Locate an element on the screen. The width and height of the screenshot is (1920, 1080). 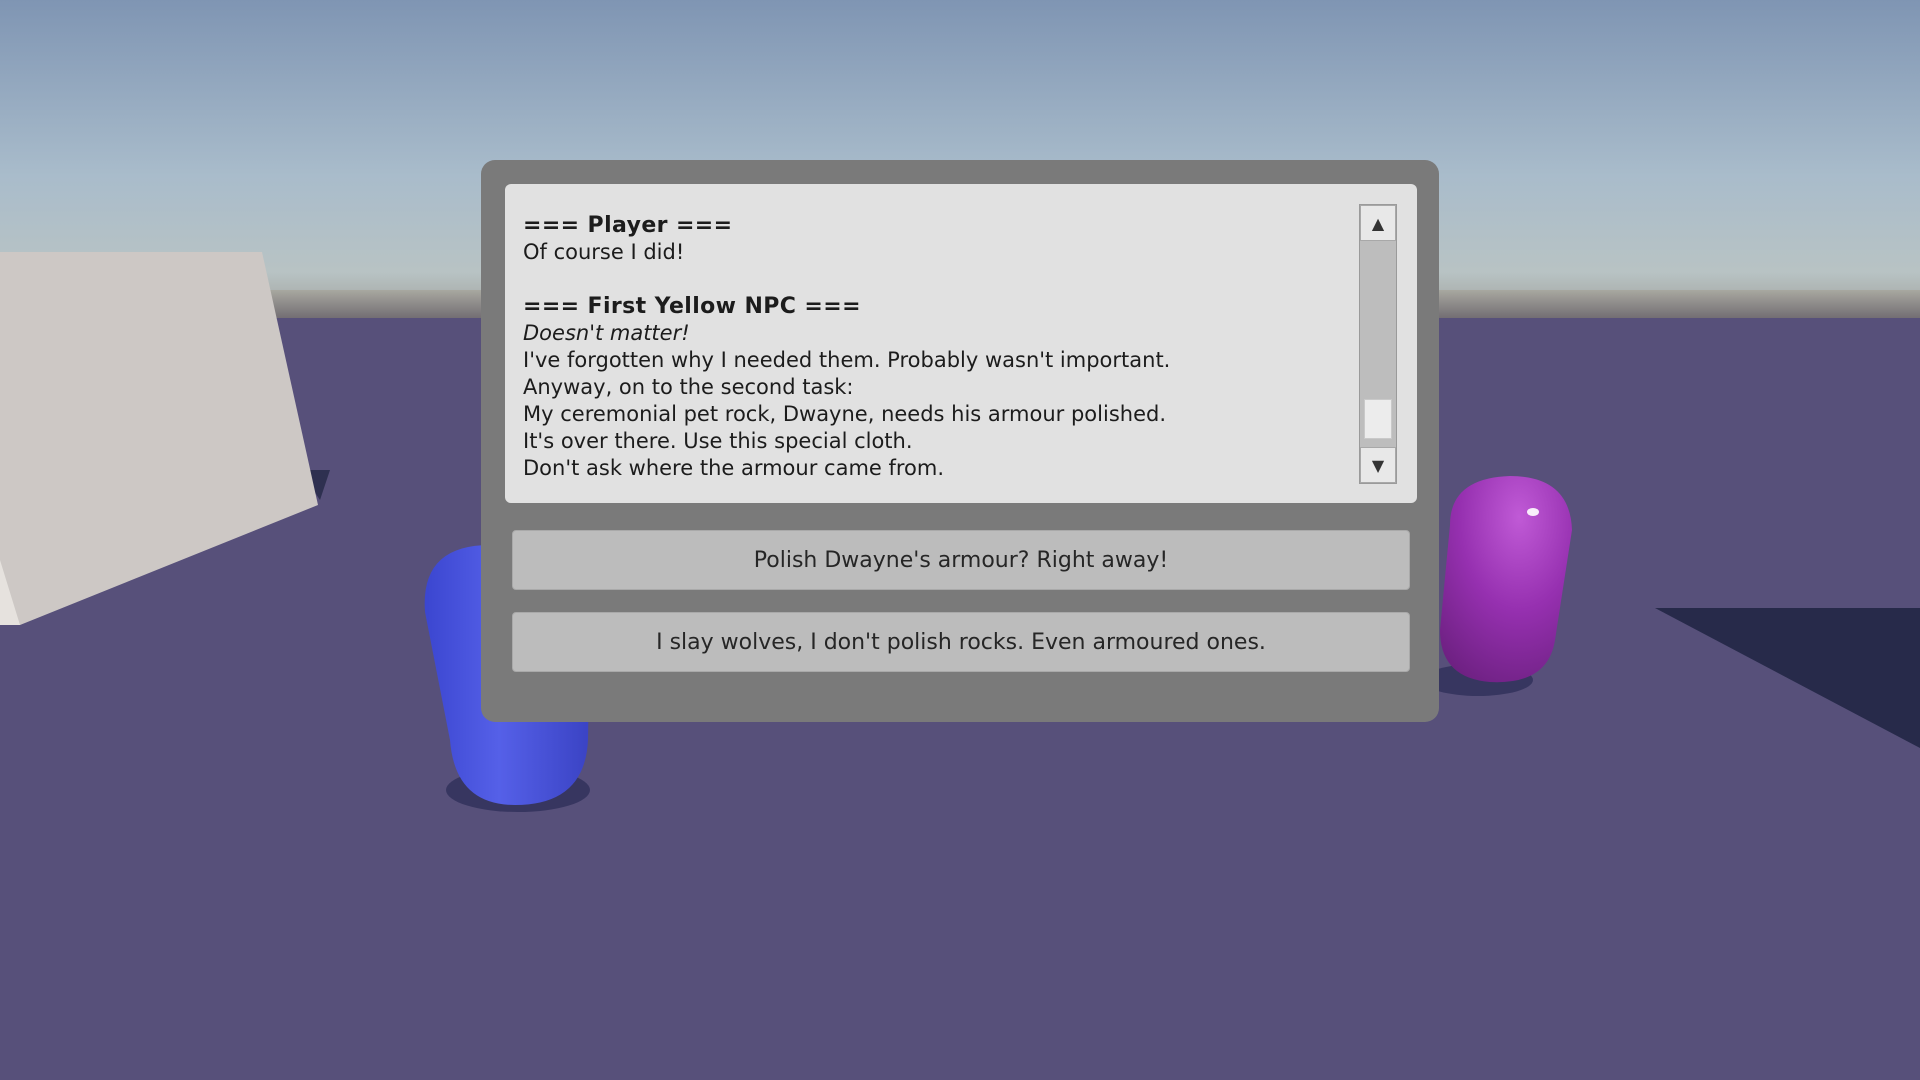
triangle-down-icon: ▼ is located at coordinates (1378, 465).